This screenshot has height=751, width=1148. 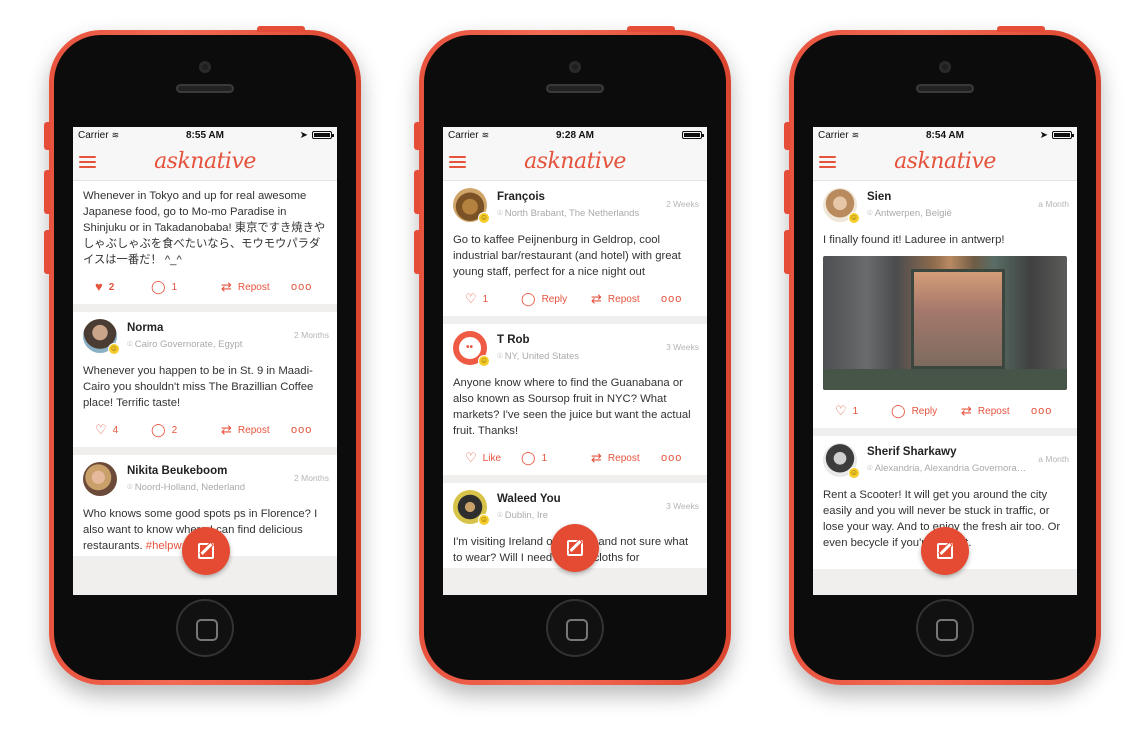 I want to click on volume-down-button, so click(x=417, y=252).